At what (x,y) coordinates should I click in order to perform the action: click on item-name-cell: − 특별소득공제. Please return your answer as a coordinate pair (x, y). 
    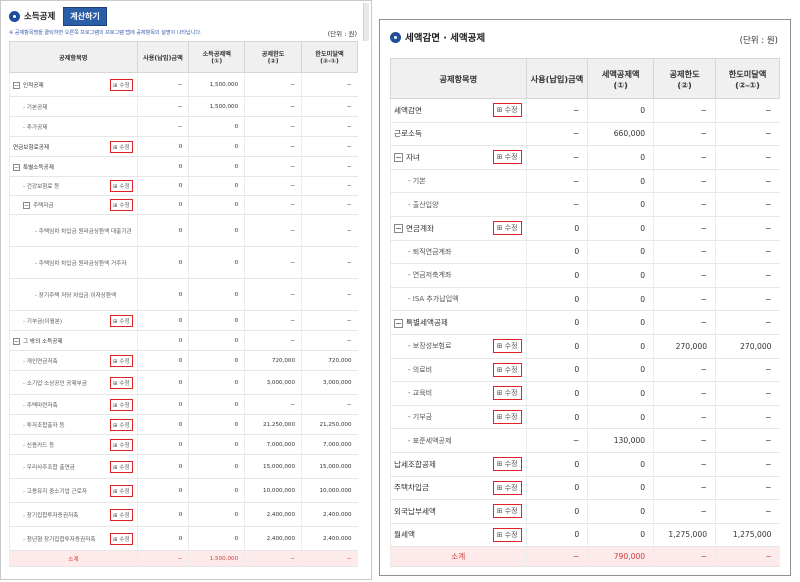
    Looking at the image, I should click on (73, 166).